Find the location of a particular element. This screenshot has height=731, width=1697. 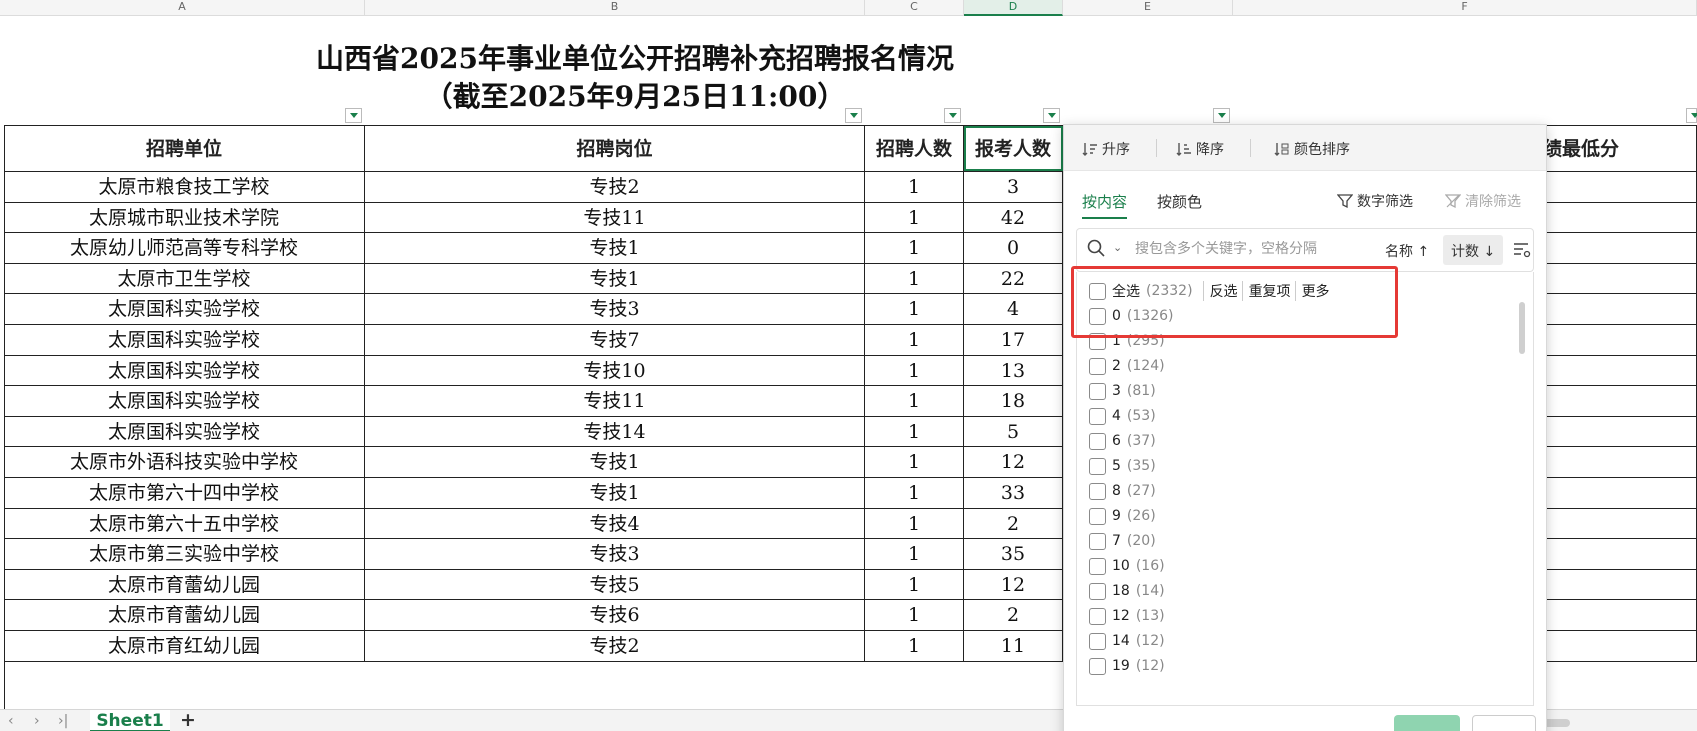

cancel-button is located at coordinates (1504, 723).